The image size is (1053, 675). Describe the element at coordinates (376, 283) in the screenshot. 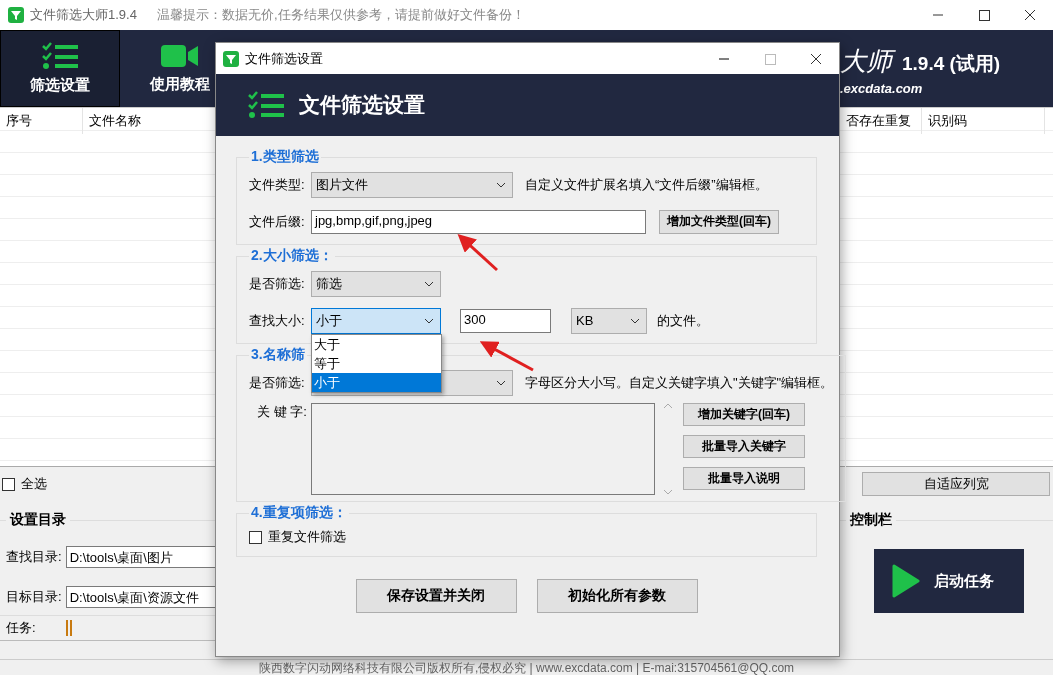

I see `filter-toggle-dropdown: 筛选` at that location.